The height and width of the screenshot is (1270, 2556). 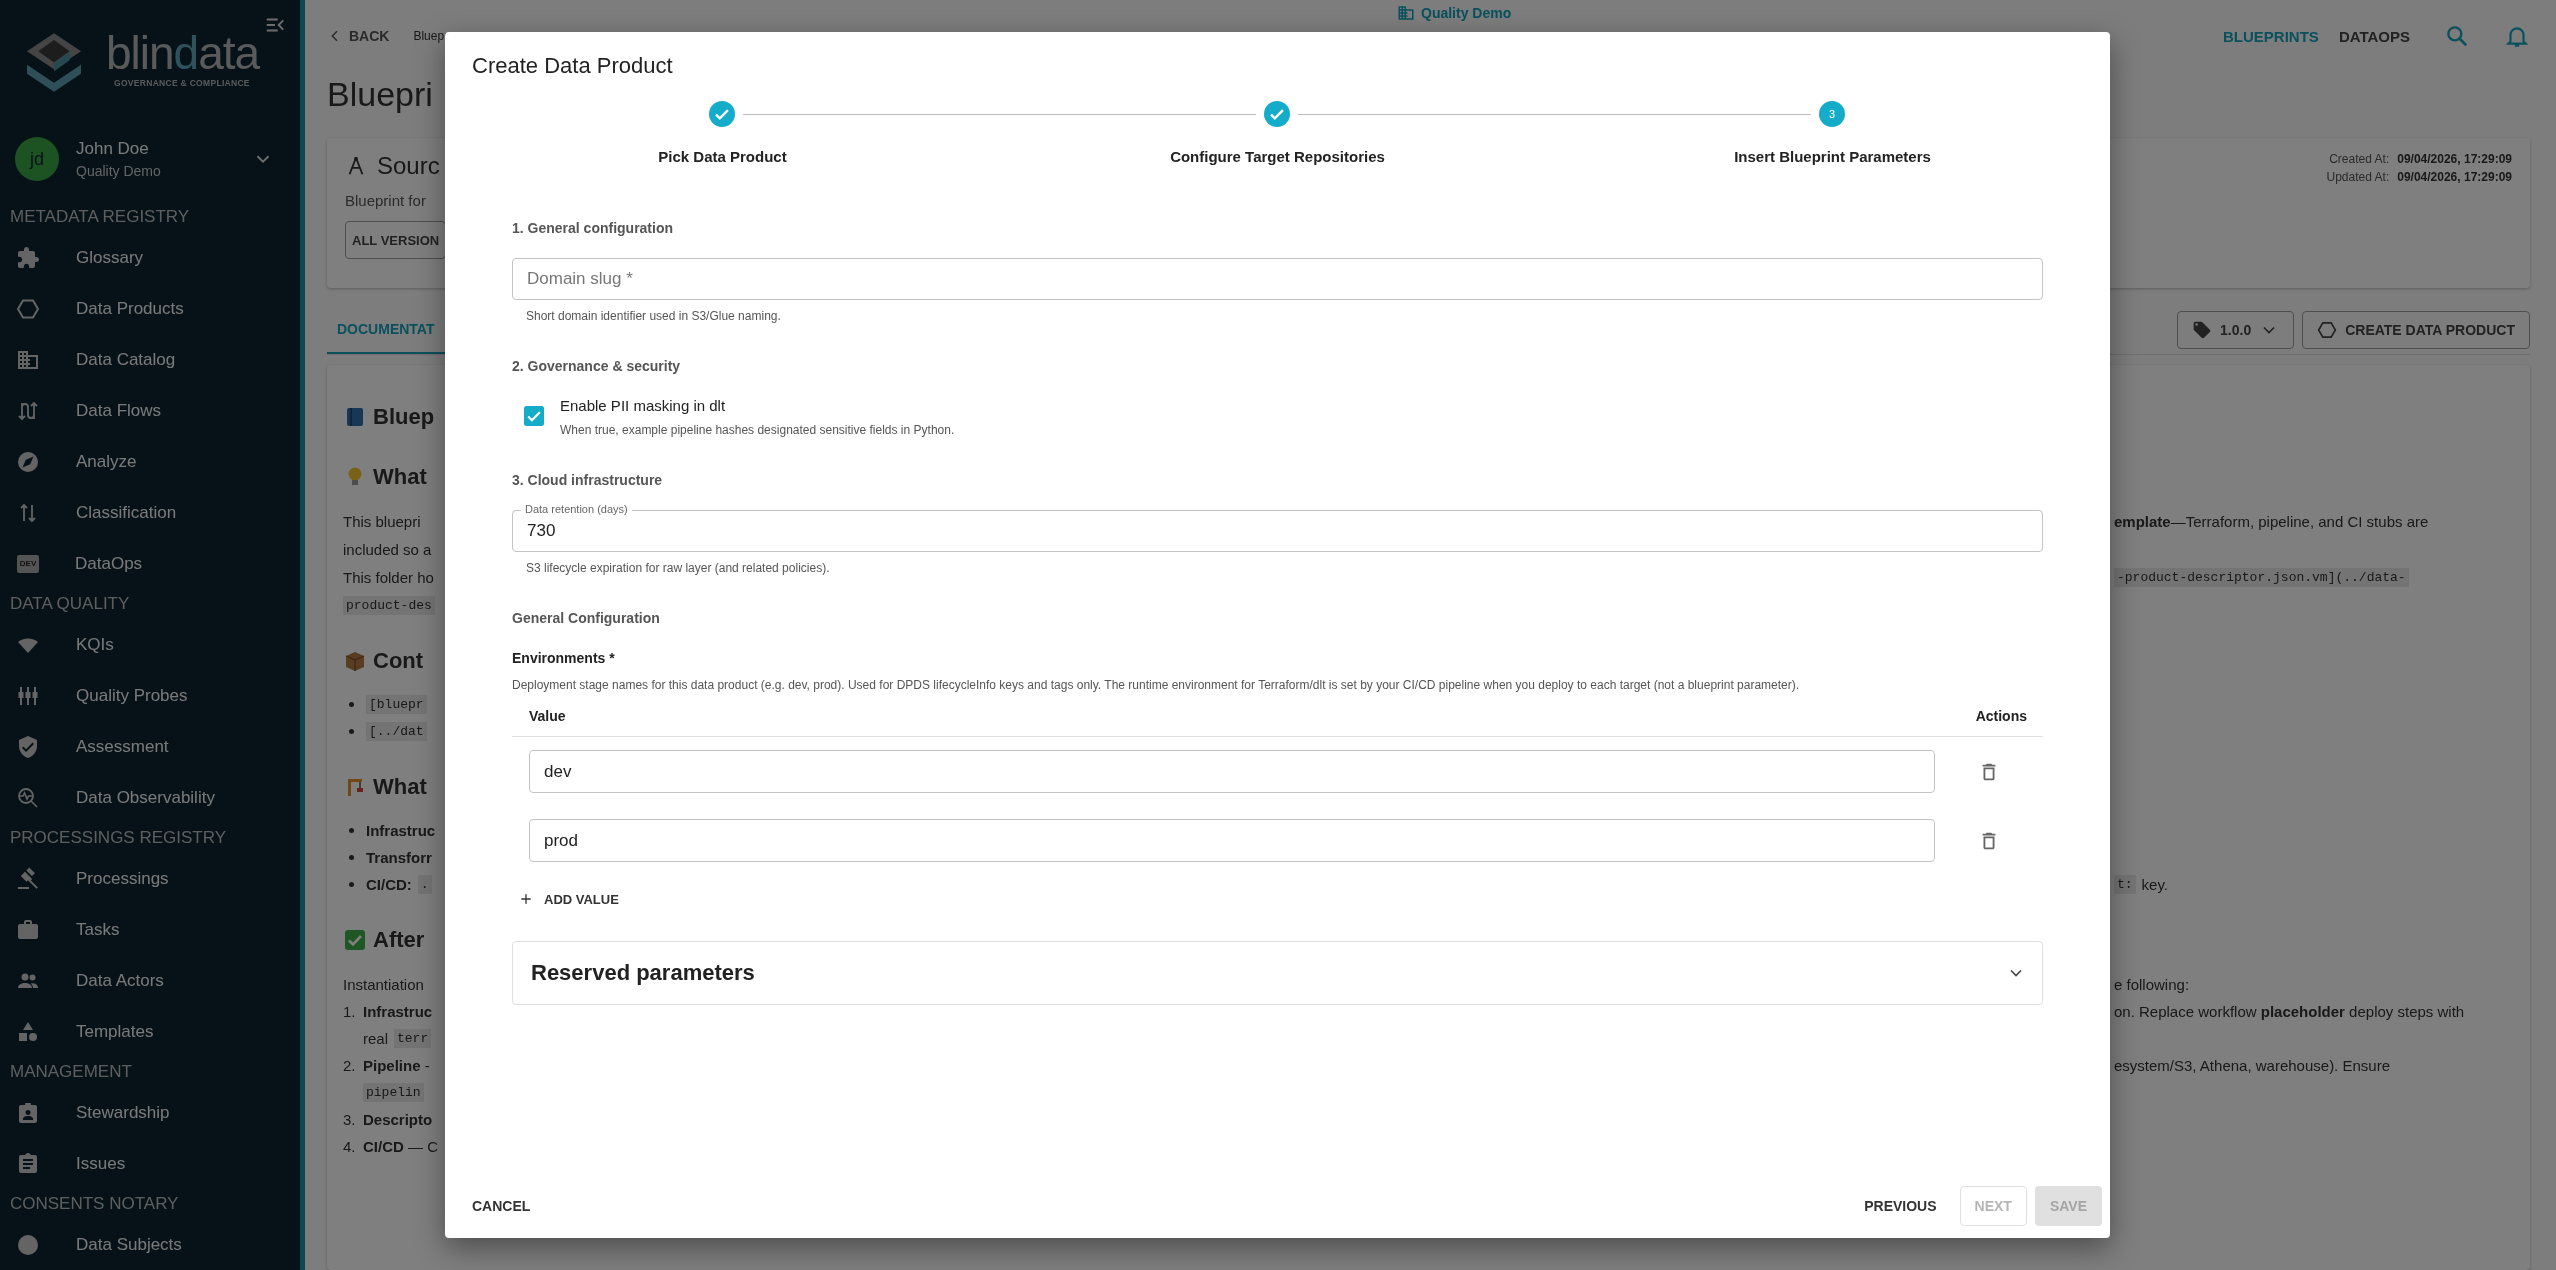 I want to click on add-value-button: ADD VALUE, so click(x=568, y=899).